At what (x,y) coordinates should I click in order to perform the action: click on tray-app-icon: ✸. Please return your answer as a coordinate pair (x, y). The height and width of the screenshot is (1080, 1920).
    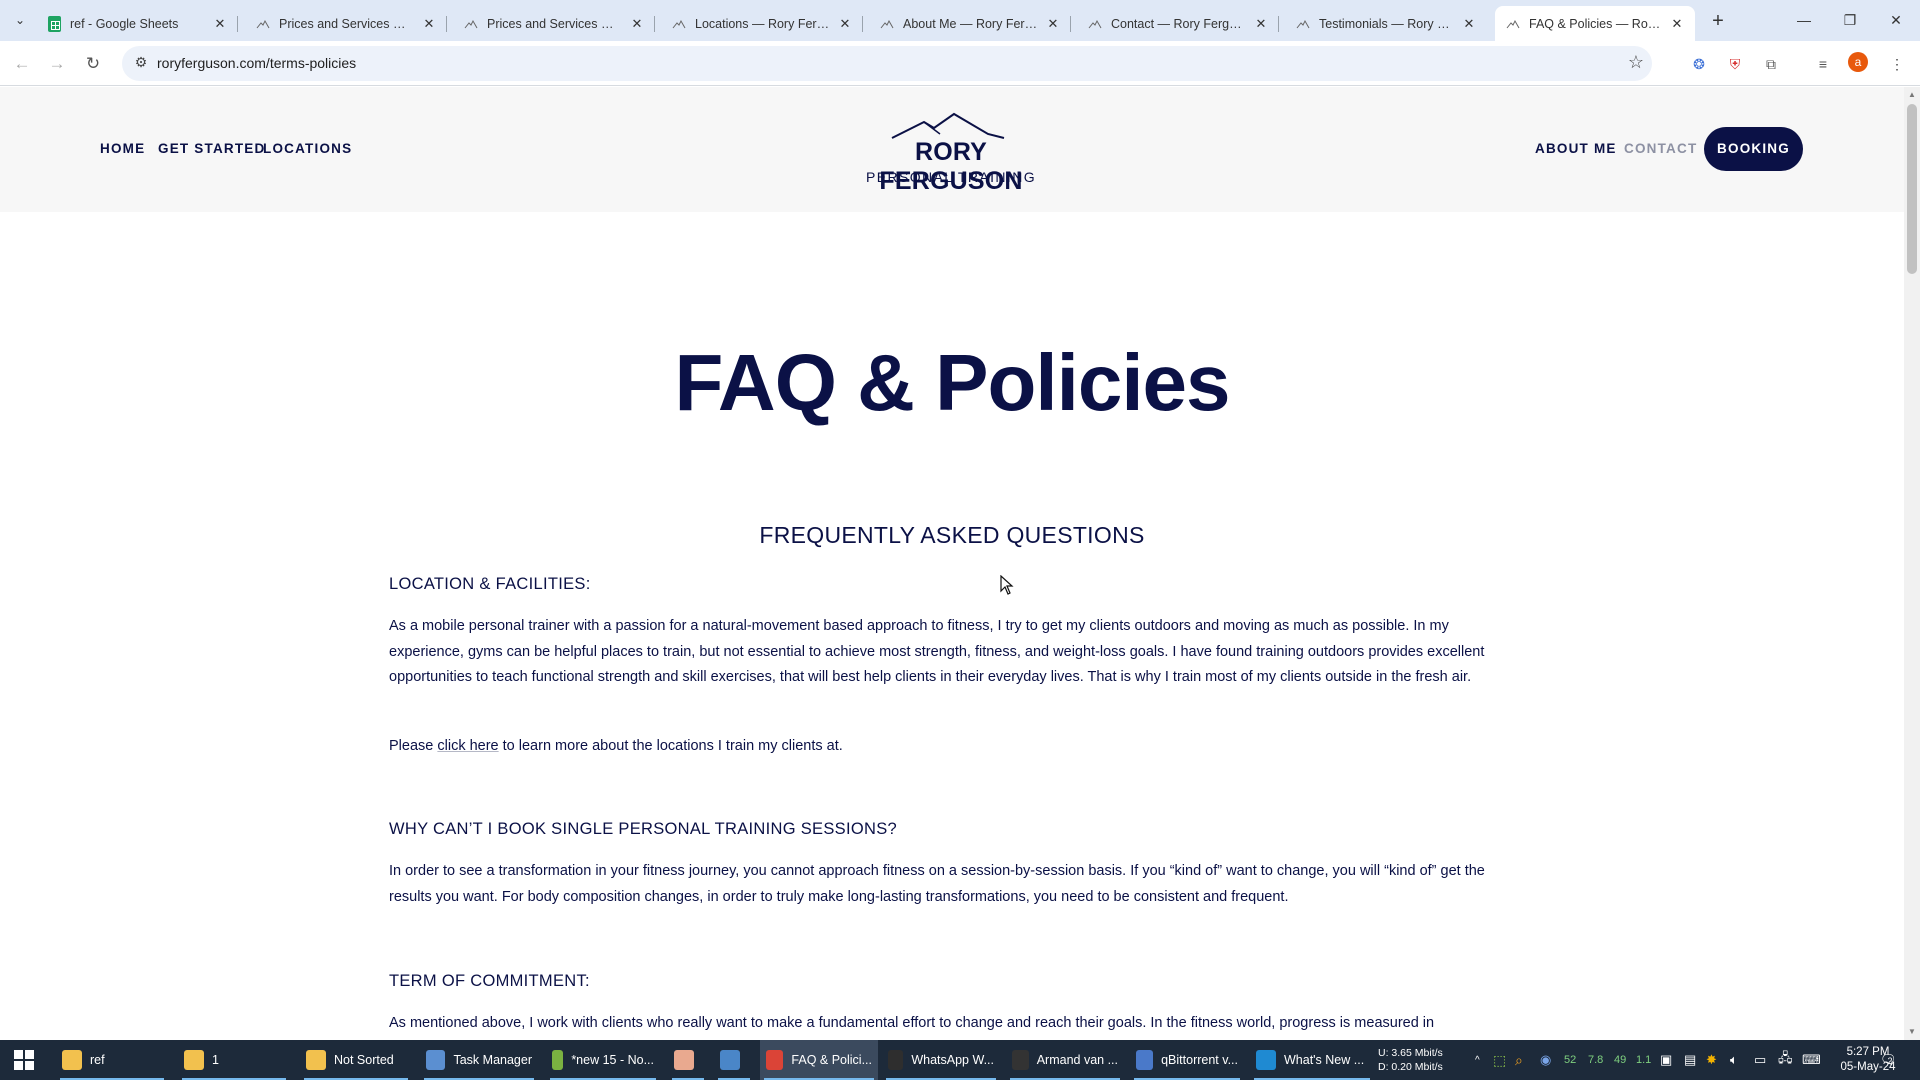
    Looking at the image, I should click on (1711, 1060).